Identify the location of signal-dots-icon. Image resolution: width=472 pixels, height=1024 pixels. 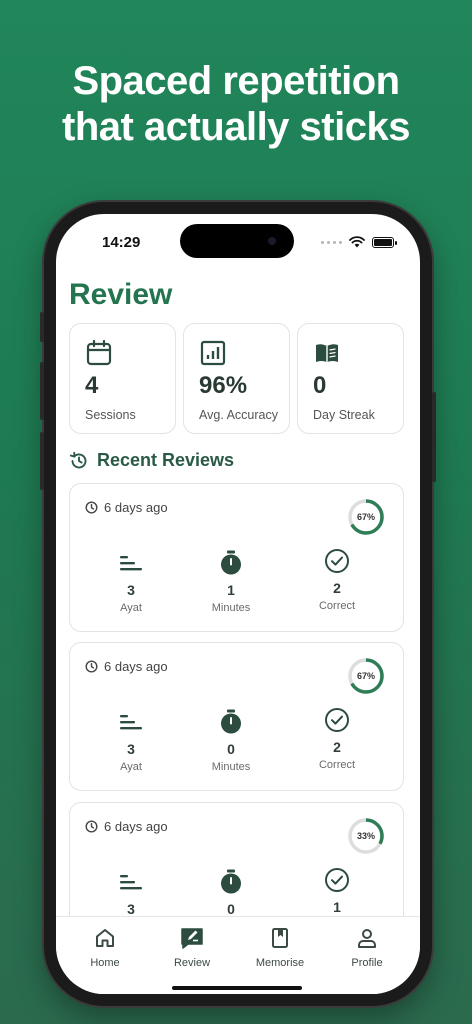
(331, 242).